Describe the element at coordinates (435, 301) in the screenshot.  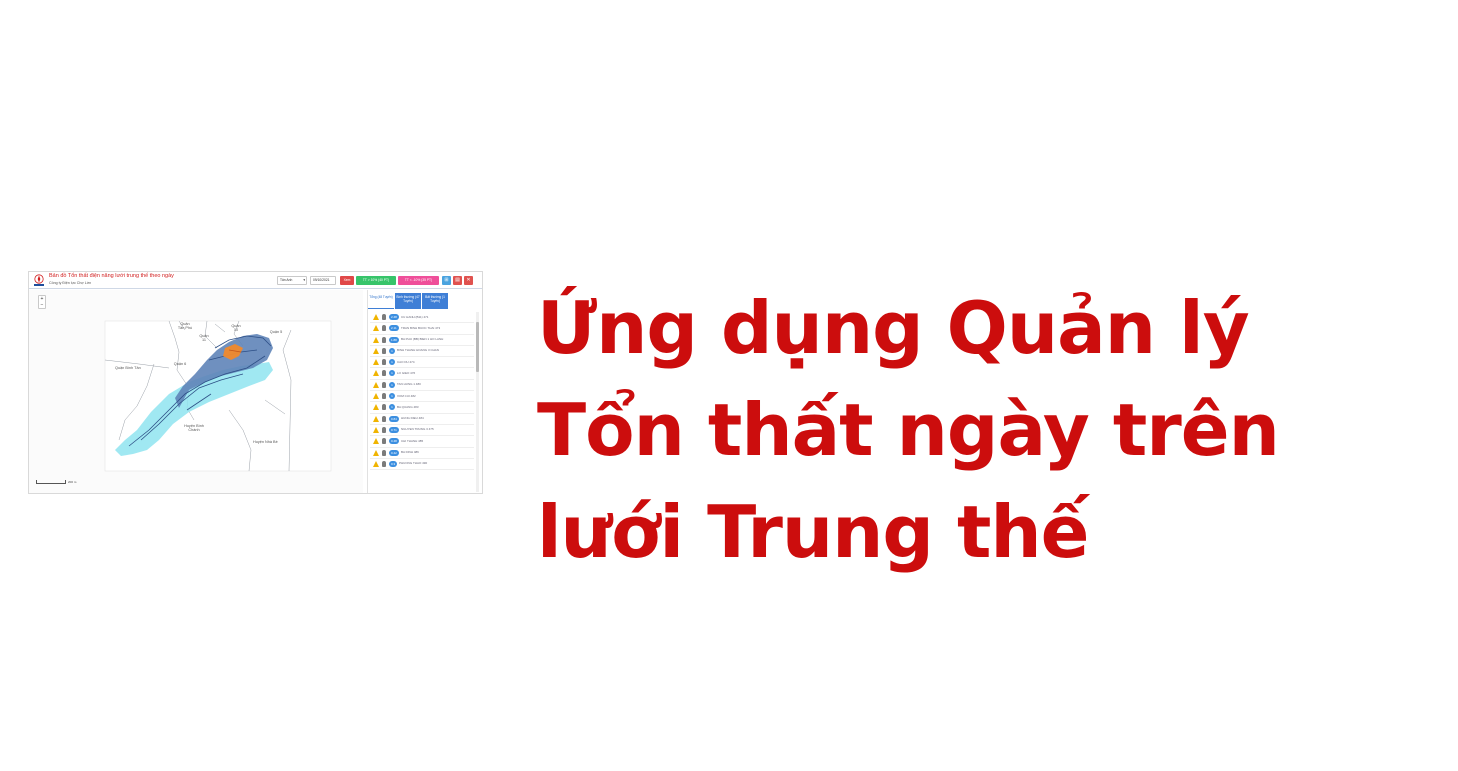
I see `tab-abnormal: Bất thường (1 Tuyến)` at that location.